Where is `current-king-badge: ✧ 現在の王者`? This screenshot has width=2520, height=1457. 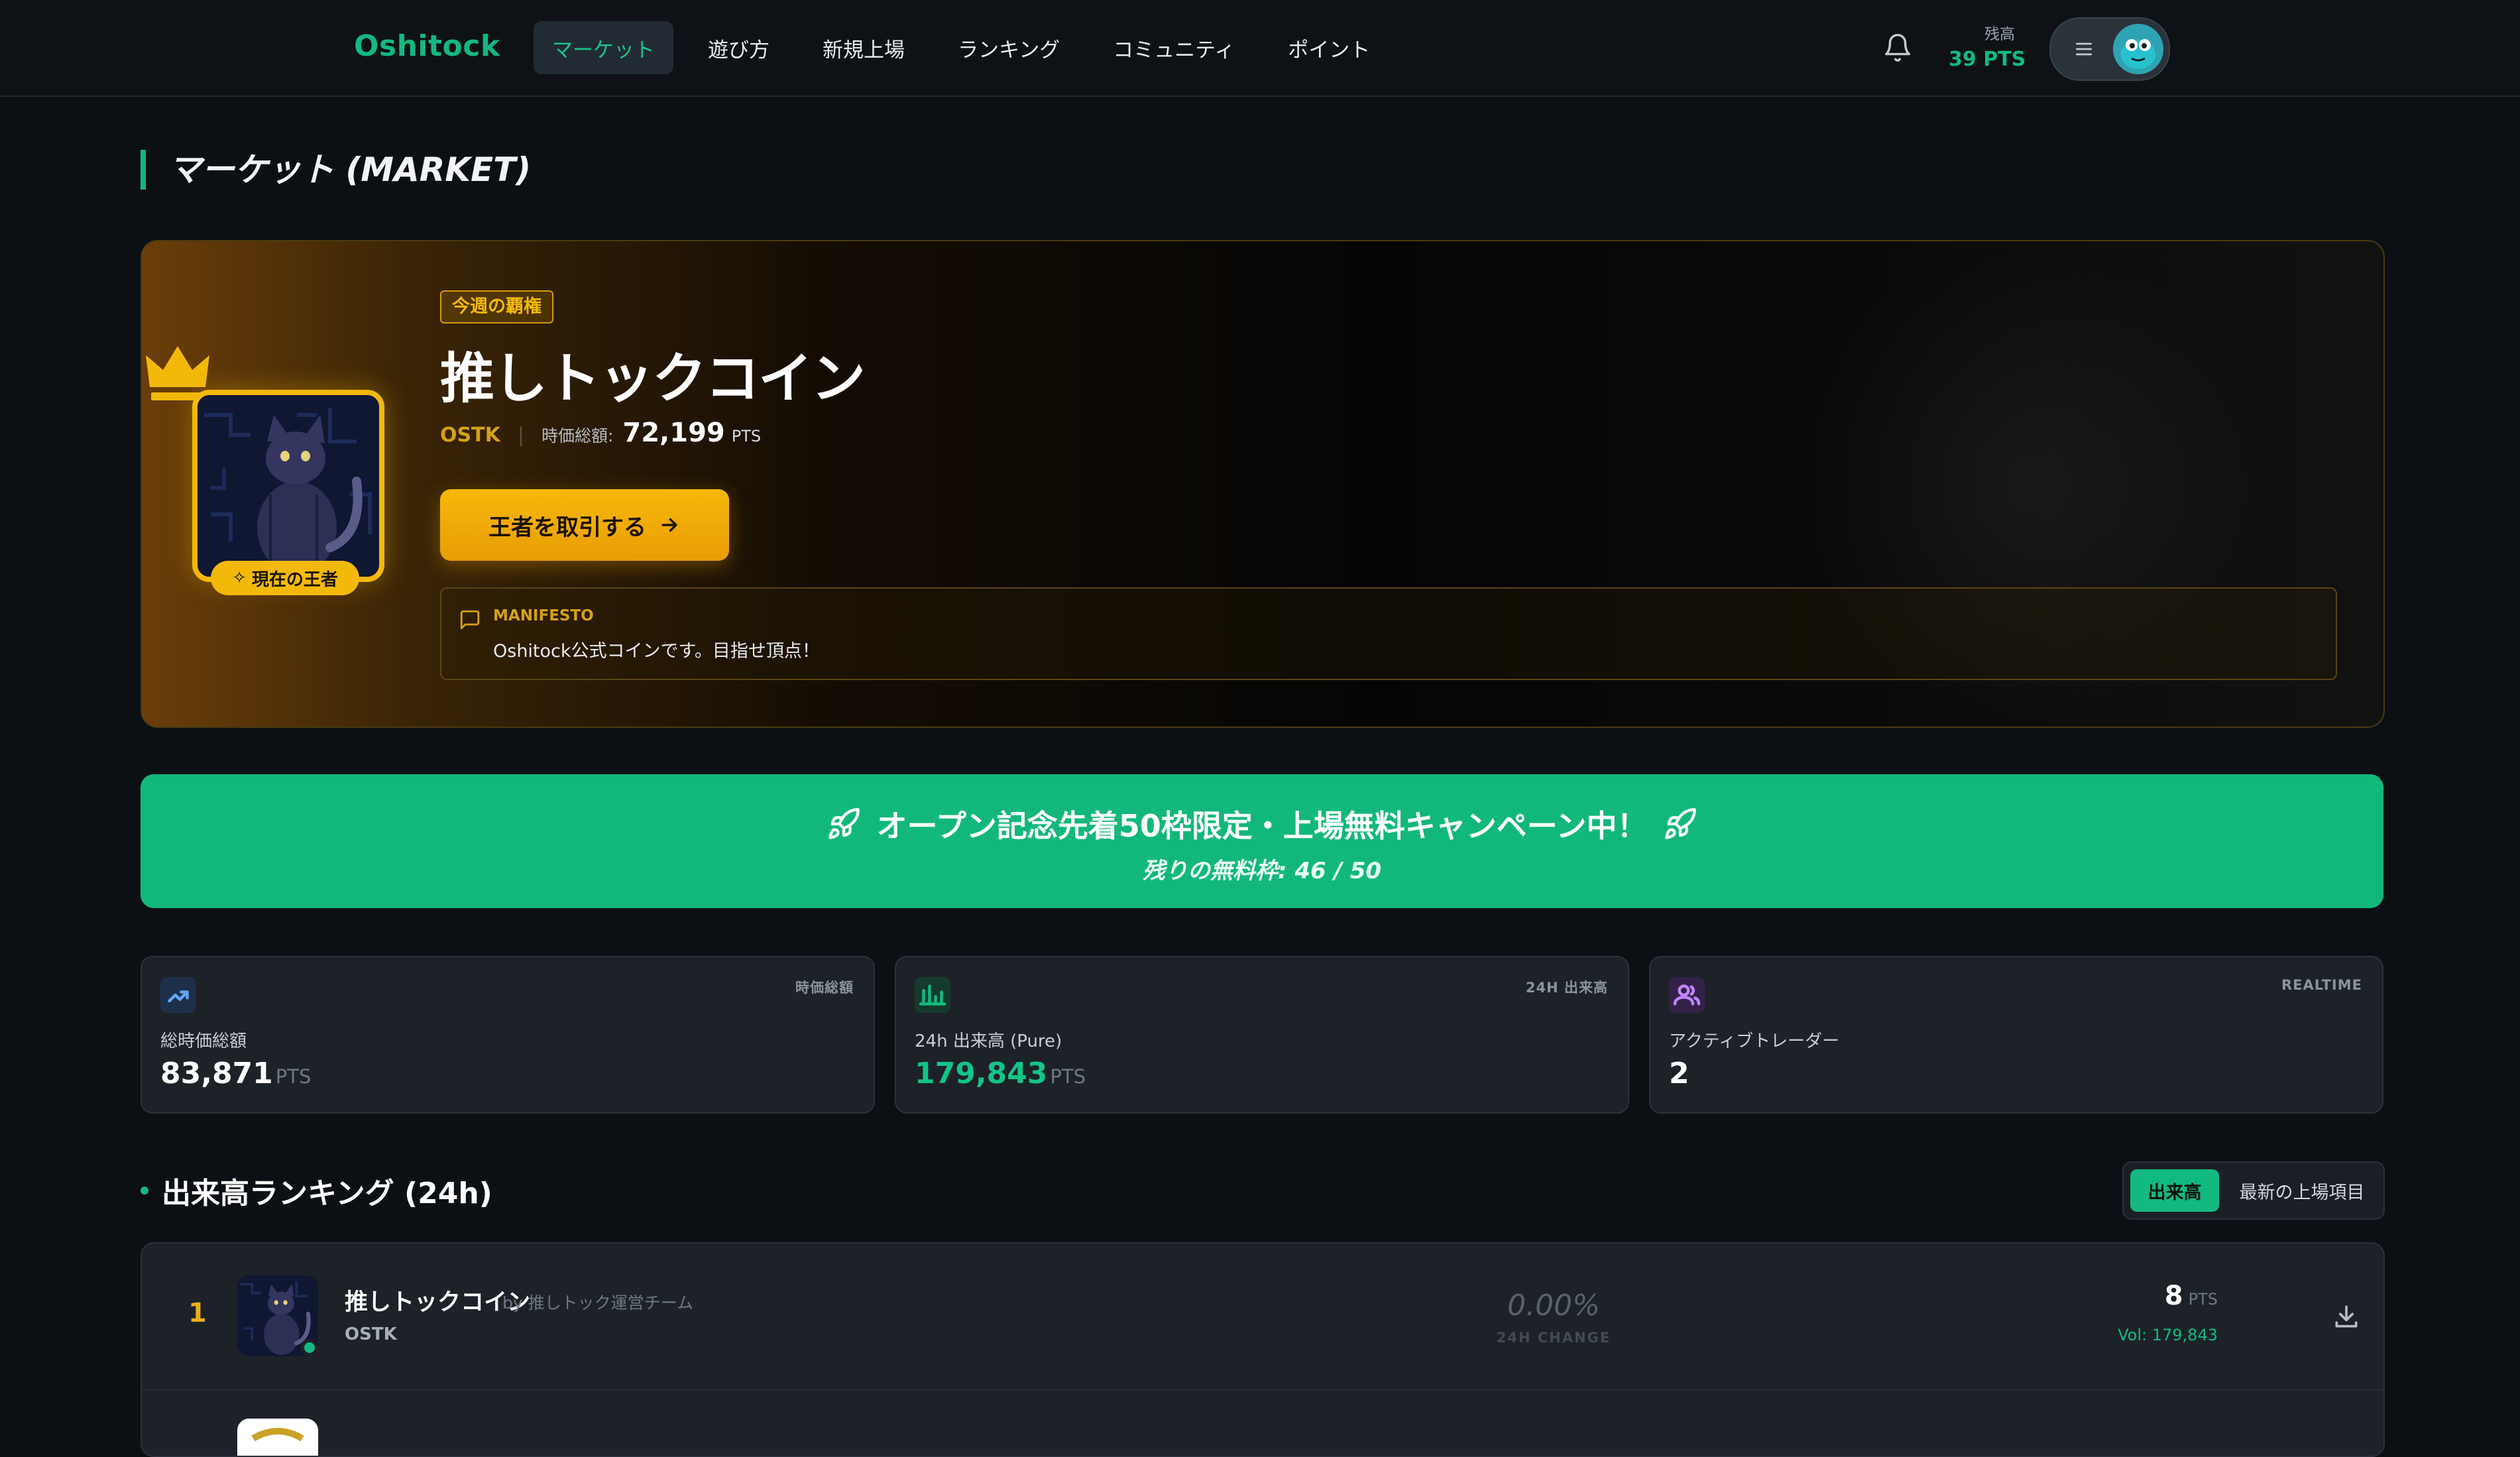 current-king-badge: ✧ 現在の王者 is located at coordinates (285, 578).